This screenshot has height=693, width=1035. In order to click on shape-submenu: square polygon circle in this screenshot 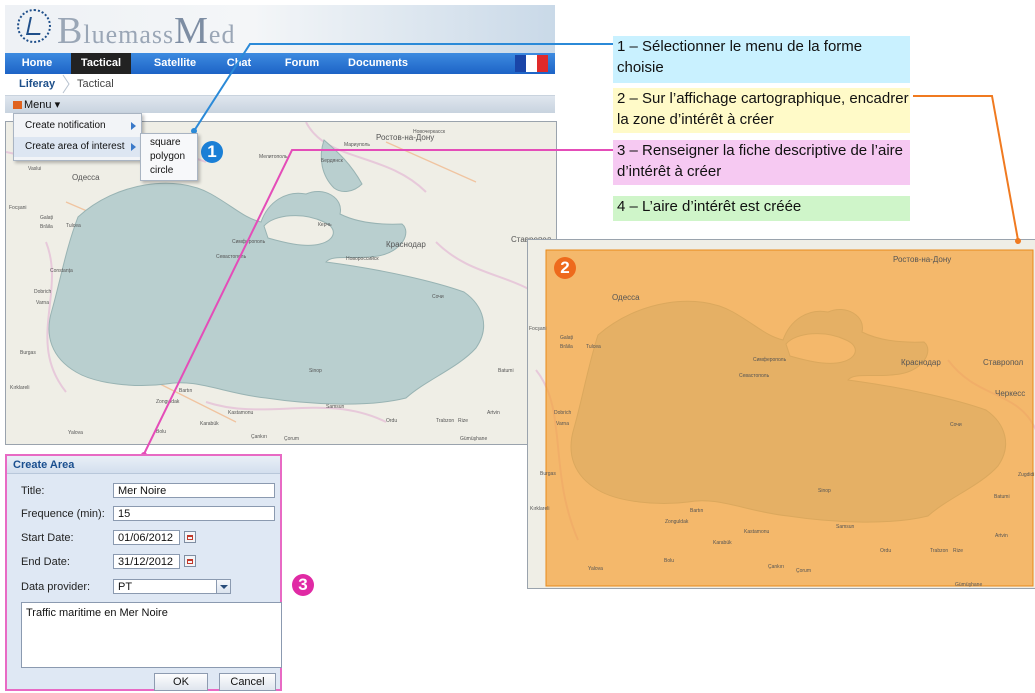, I will do `click(169, 157)`.